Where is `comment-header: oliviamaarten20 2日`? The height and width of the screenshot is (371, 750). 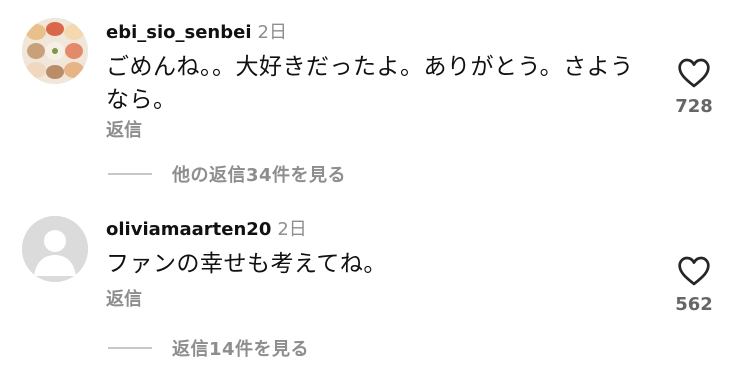
comment-header: oliviamaarten20 2日 is located at coordinates (206, 230).